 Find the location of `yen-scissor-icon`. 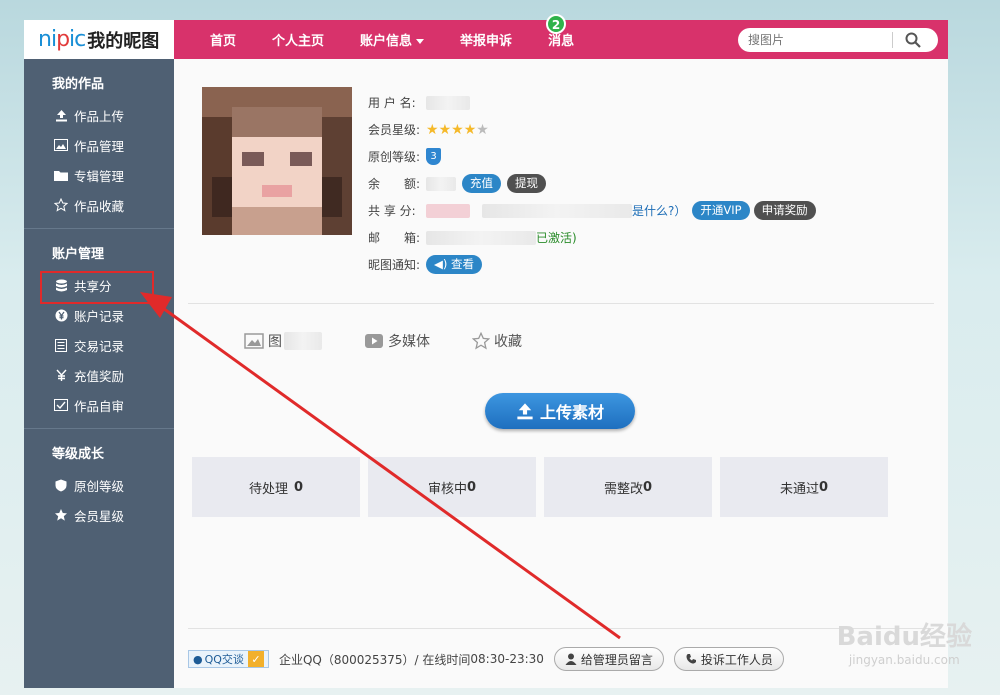

yen-scissor-icon is located at coordinates (61, 375).